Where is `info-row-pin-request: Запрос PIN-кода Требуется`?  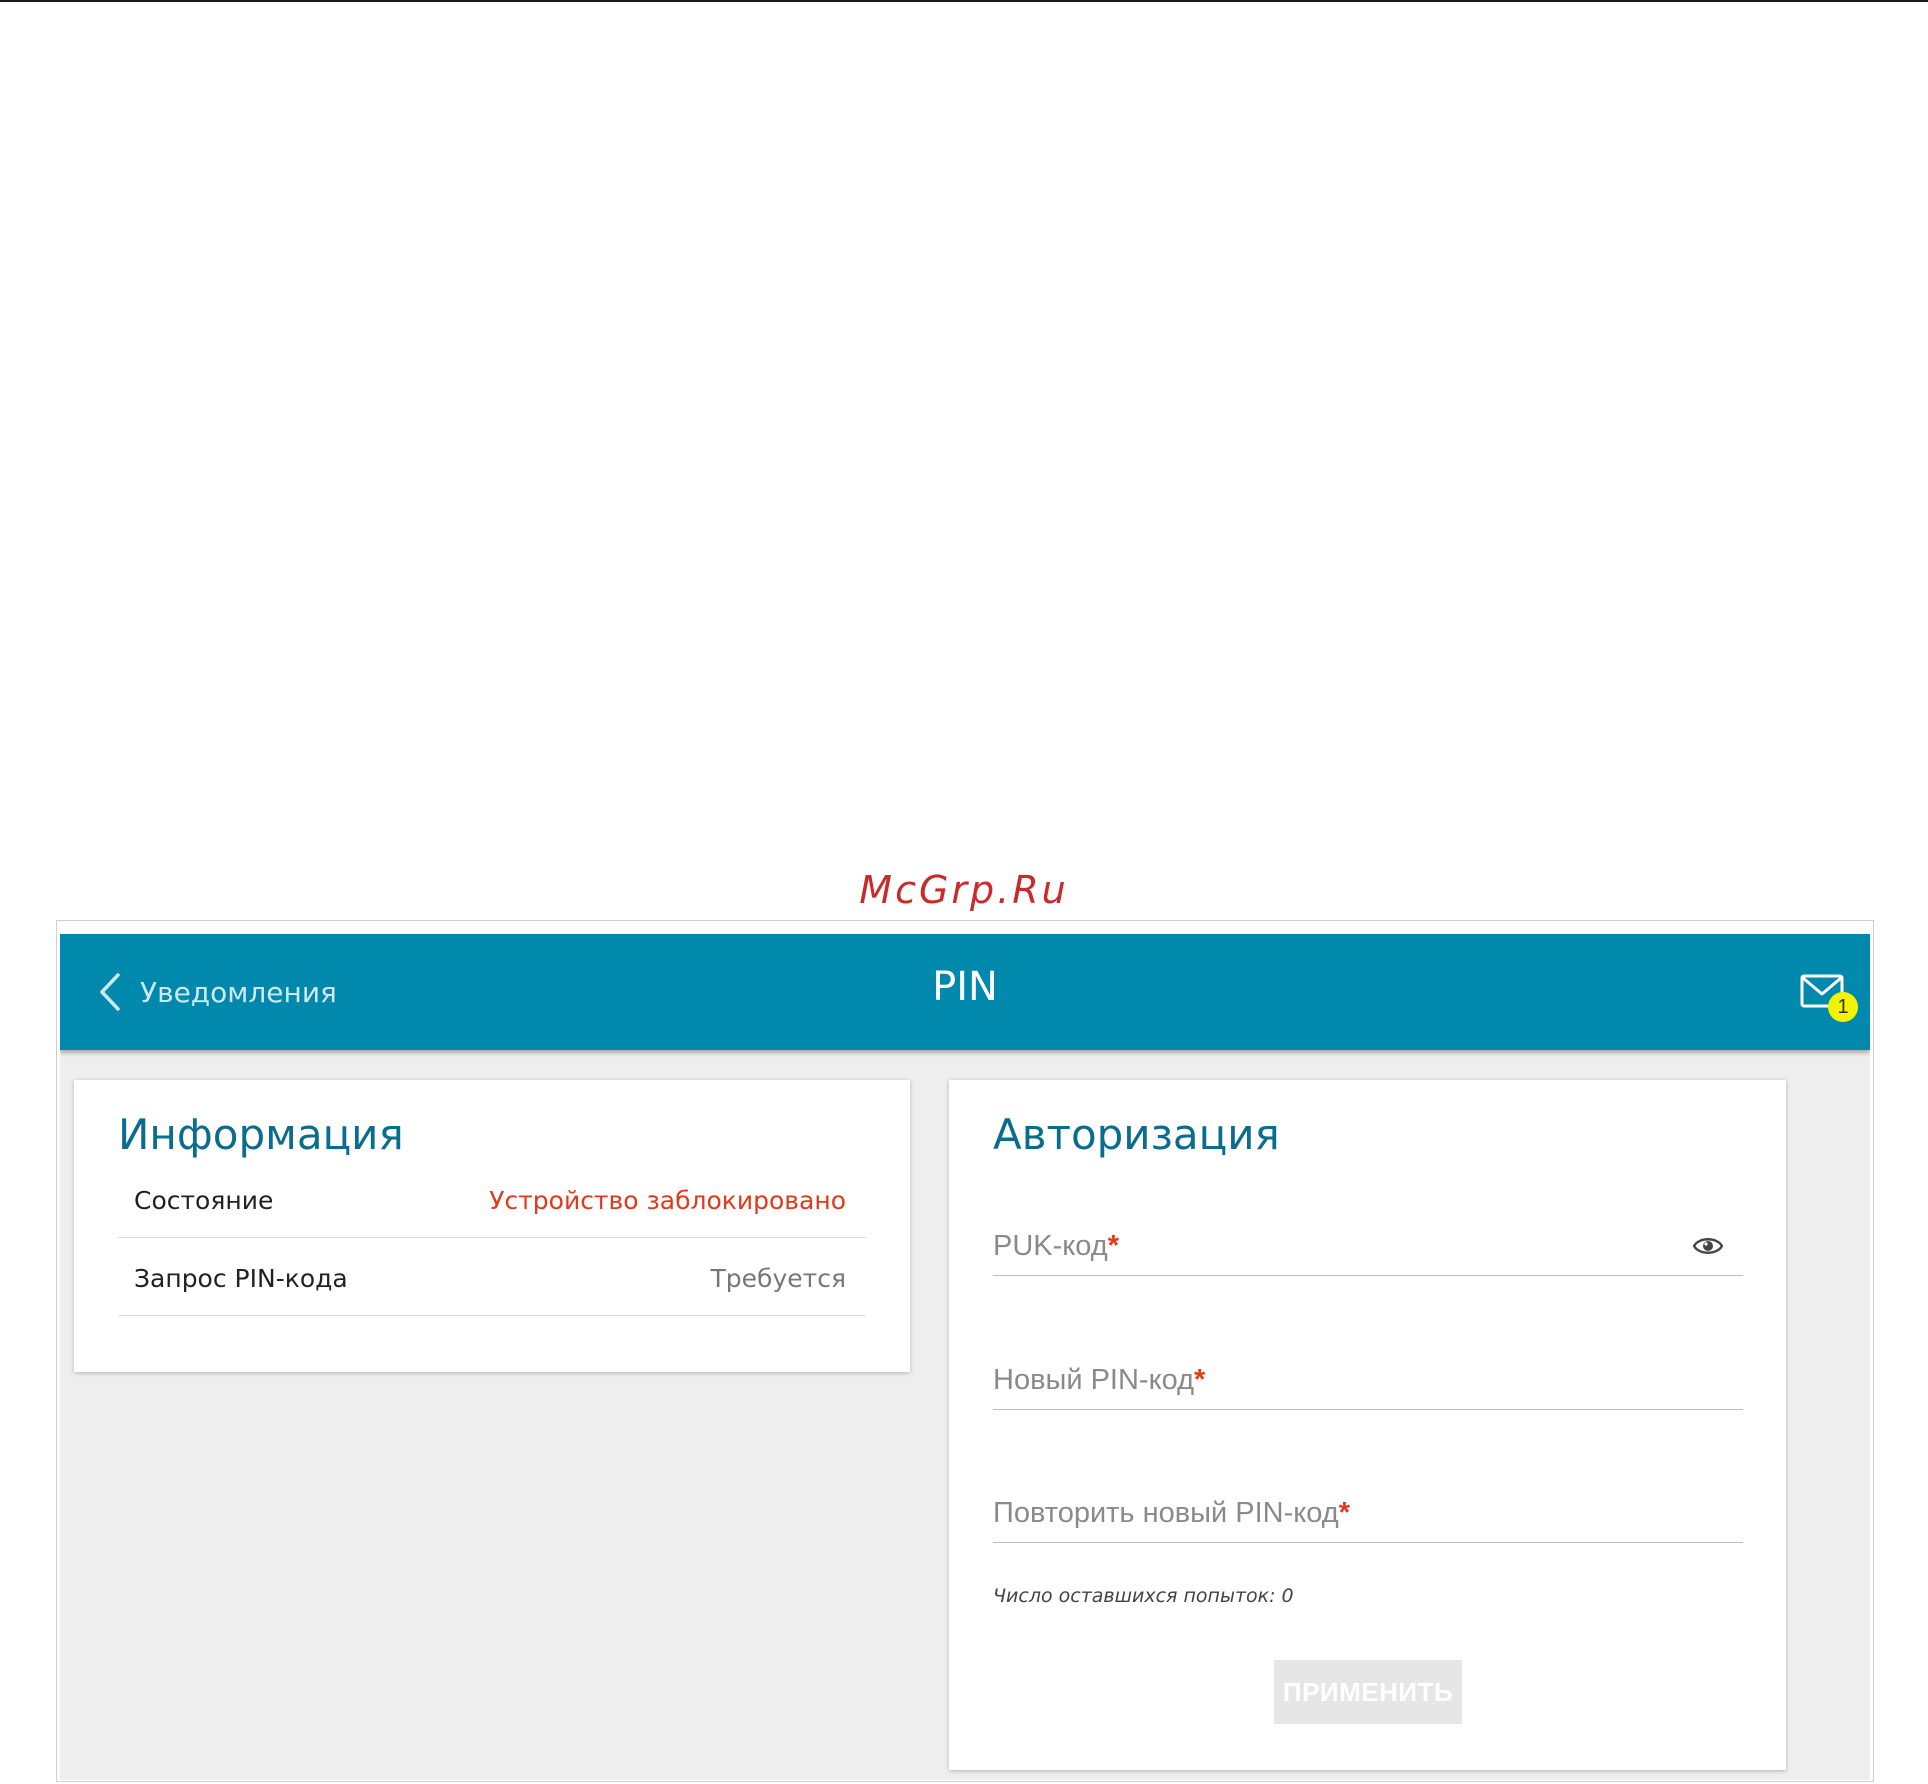 info-row-pin-request: Запрос PIN-кода Требуется is located at coordinates (492, 1277).